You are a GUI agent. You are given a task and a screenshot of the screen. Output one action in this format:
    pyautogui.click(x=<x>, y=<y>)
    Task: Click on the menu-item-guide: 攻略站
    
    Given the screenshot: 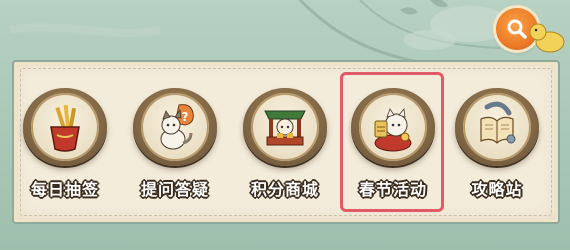 What is the action you would take?
    pyautogui.click(x=497, y=115)
    